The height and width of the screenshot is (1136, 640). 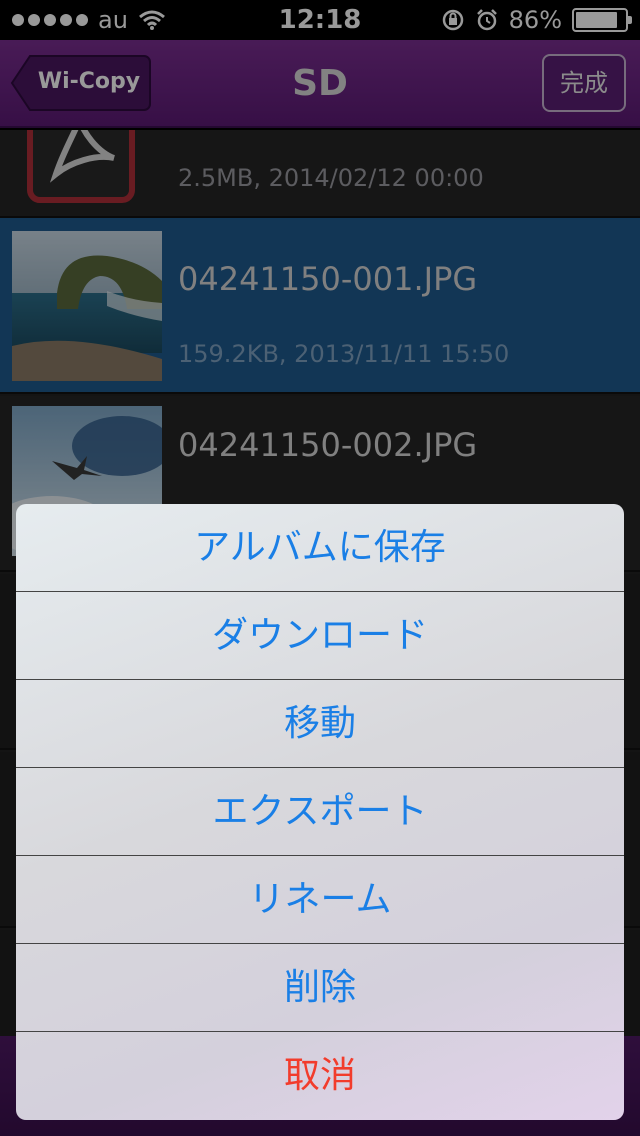 I want to click on export-button: エクスポート, so click(x=320, y=812).